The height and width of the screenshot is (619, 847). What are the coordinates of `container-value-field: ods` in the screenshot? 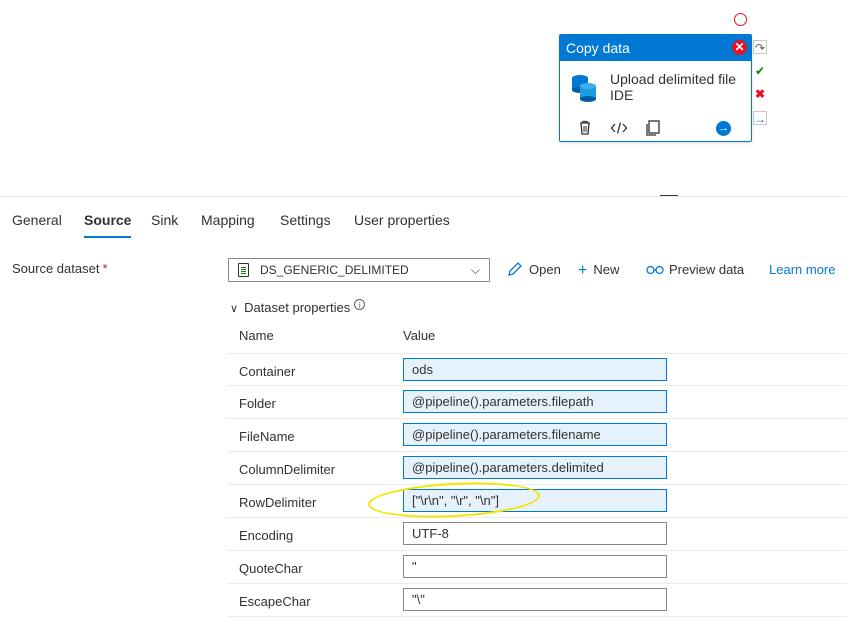 It's located at (535, 369).